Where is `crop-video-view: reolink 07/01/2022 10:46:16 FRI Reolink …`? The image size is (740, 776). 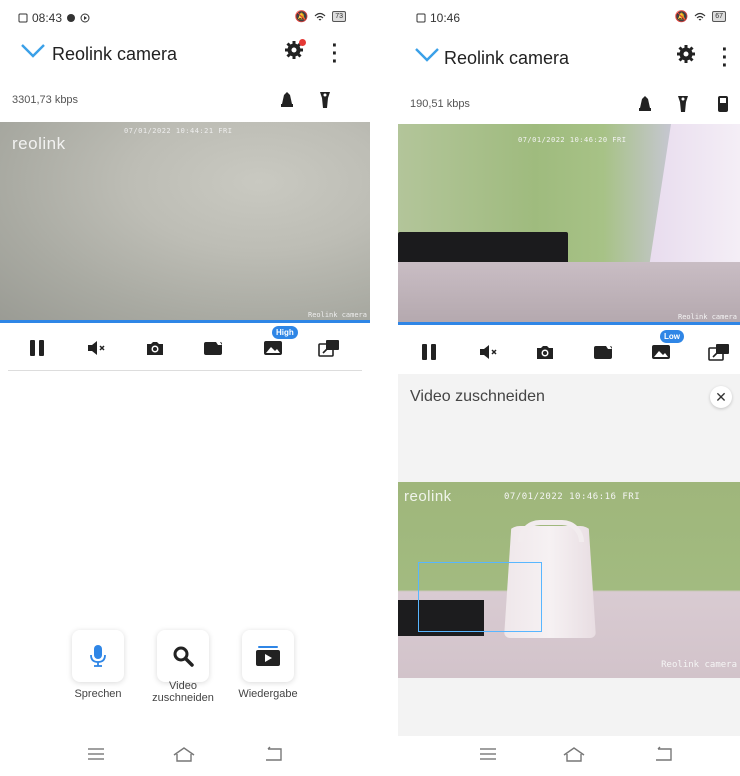 crop-video-view: reolink 07/01/2022 10:46:16 FRI Reolink … is located at coordinates (569, 580).